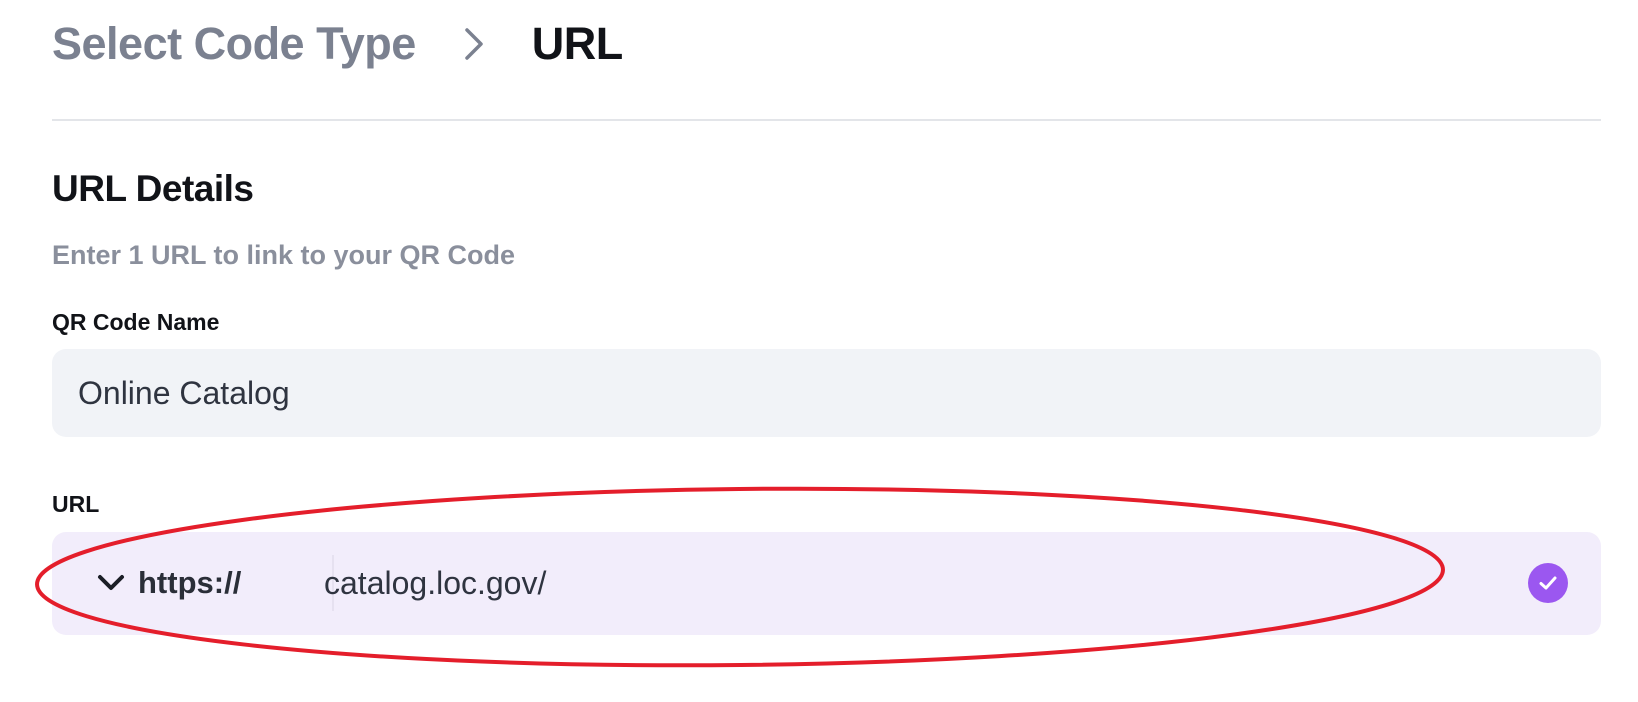 This screenshot has width=1638, height=702. What do you see at coordinates (234, 44) in the screenshot?
I see `breadcrumb-select-code-type: Select Code Type` at bounding box center [234, 44].